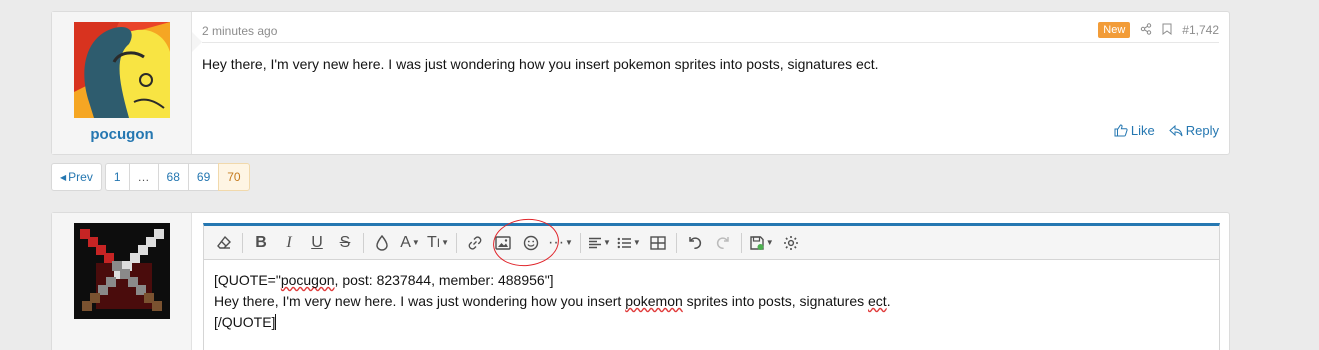 The height and width of the screenshot is (350, 1319). Describe the element at coordinates (317, 243) in the screenshot. I see `underline-icon: U` at that location.